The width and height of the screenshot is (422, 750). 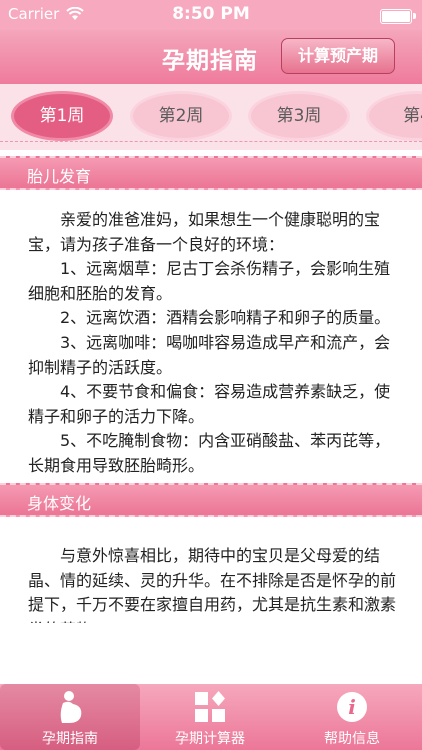 I want to click on svg-text: i, so click(x=352, y=707).